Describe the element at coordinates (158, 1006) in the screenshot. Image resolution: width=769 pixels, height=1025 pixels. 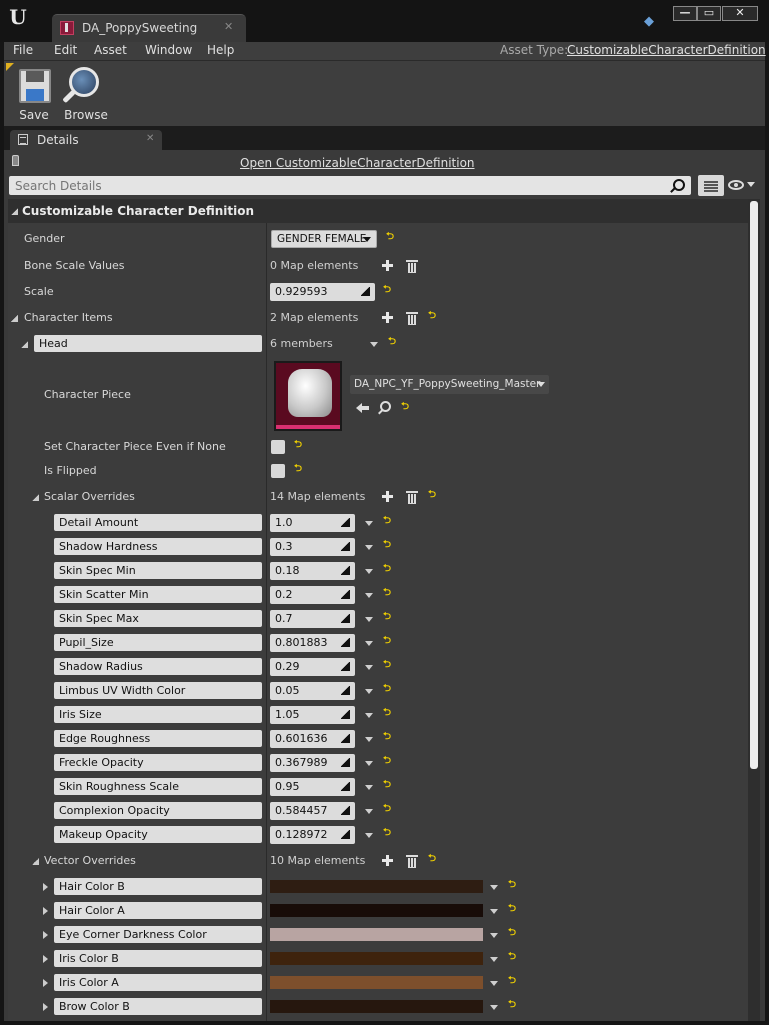
I see `vector-key-input: Brow Color B` at that location.